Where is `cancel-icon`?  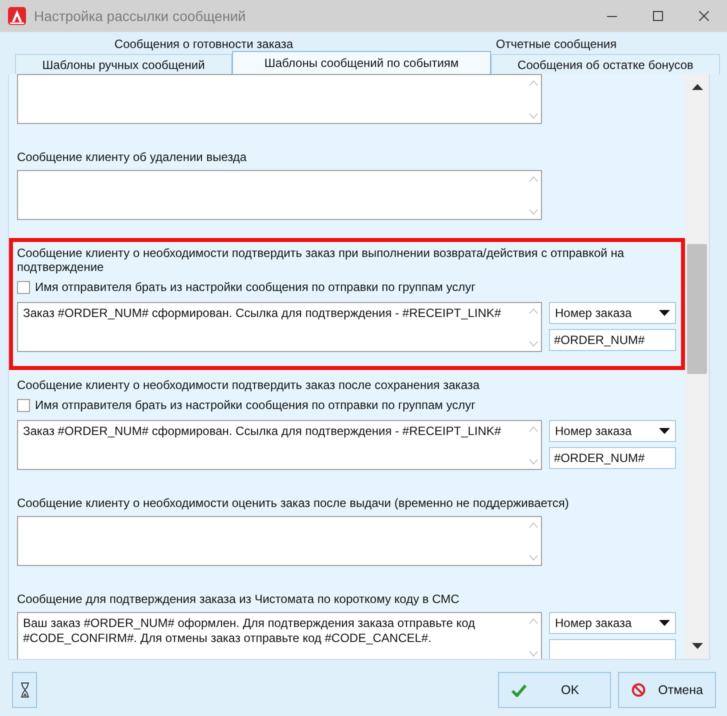
cancel-icon is located at coordinates (638, 690).